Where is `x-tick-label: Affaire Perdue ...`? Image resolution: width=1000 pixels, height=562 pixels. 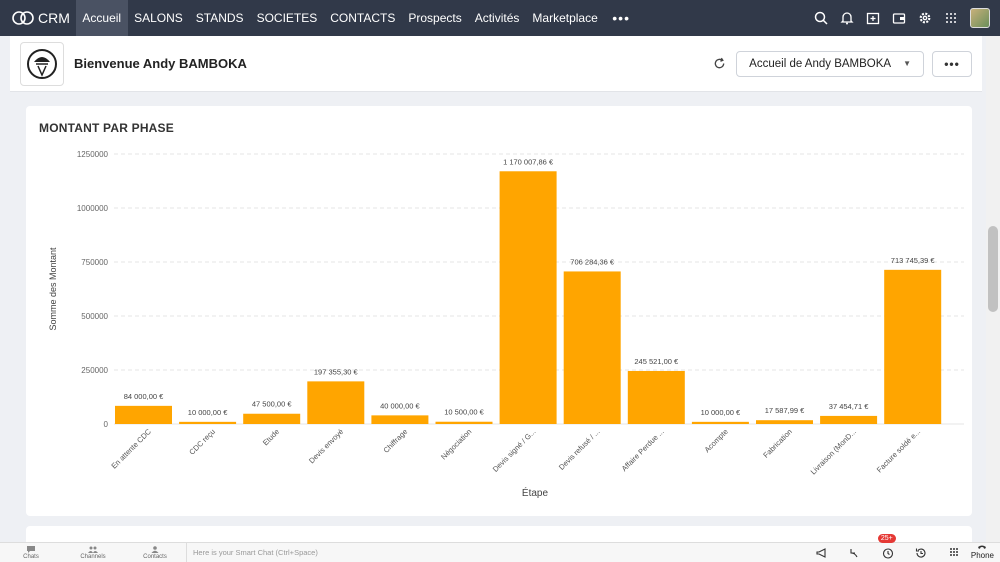 x-tick-label: Affaire Perdue ... is located at coordinates (643, 450).